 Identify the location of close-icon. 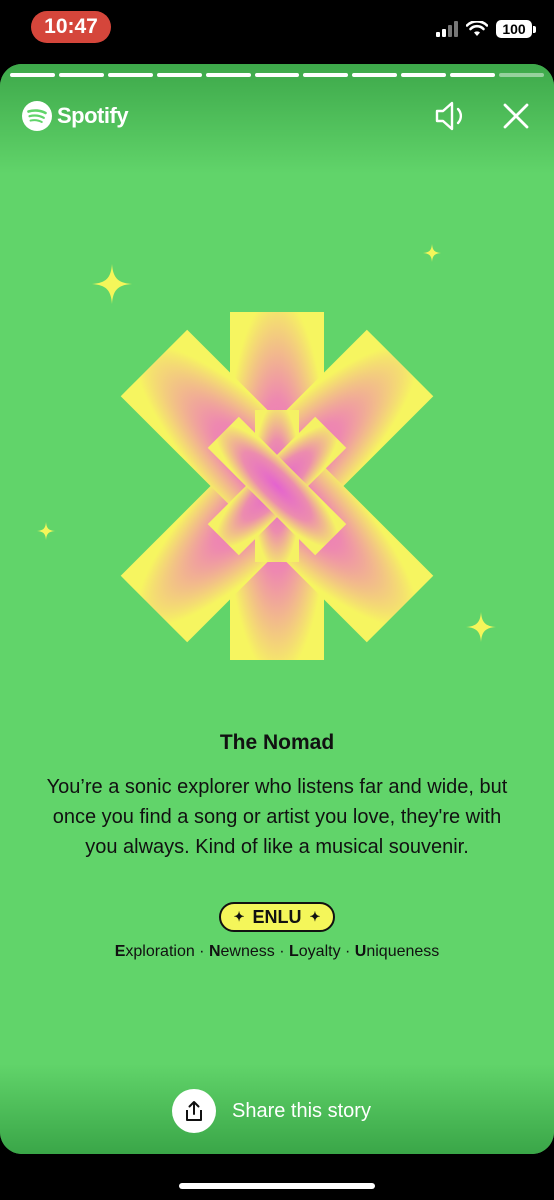
(516, 116).